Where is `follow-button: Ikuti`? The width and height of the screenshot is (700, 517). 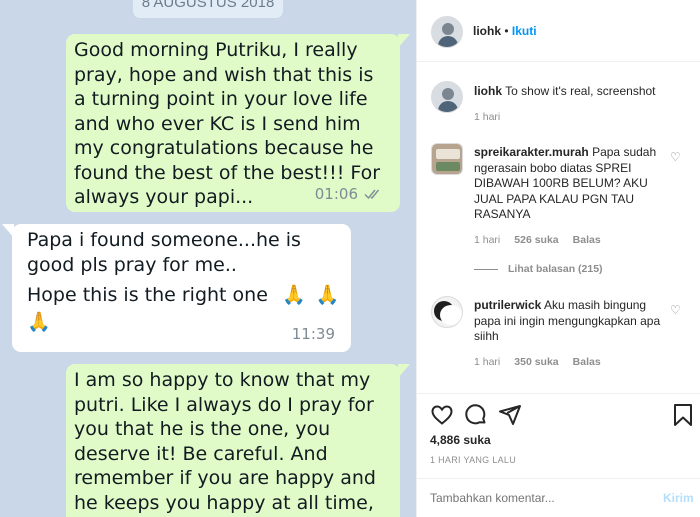
follow-button: Ikuti is located at coordinates (524, 31).